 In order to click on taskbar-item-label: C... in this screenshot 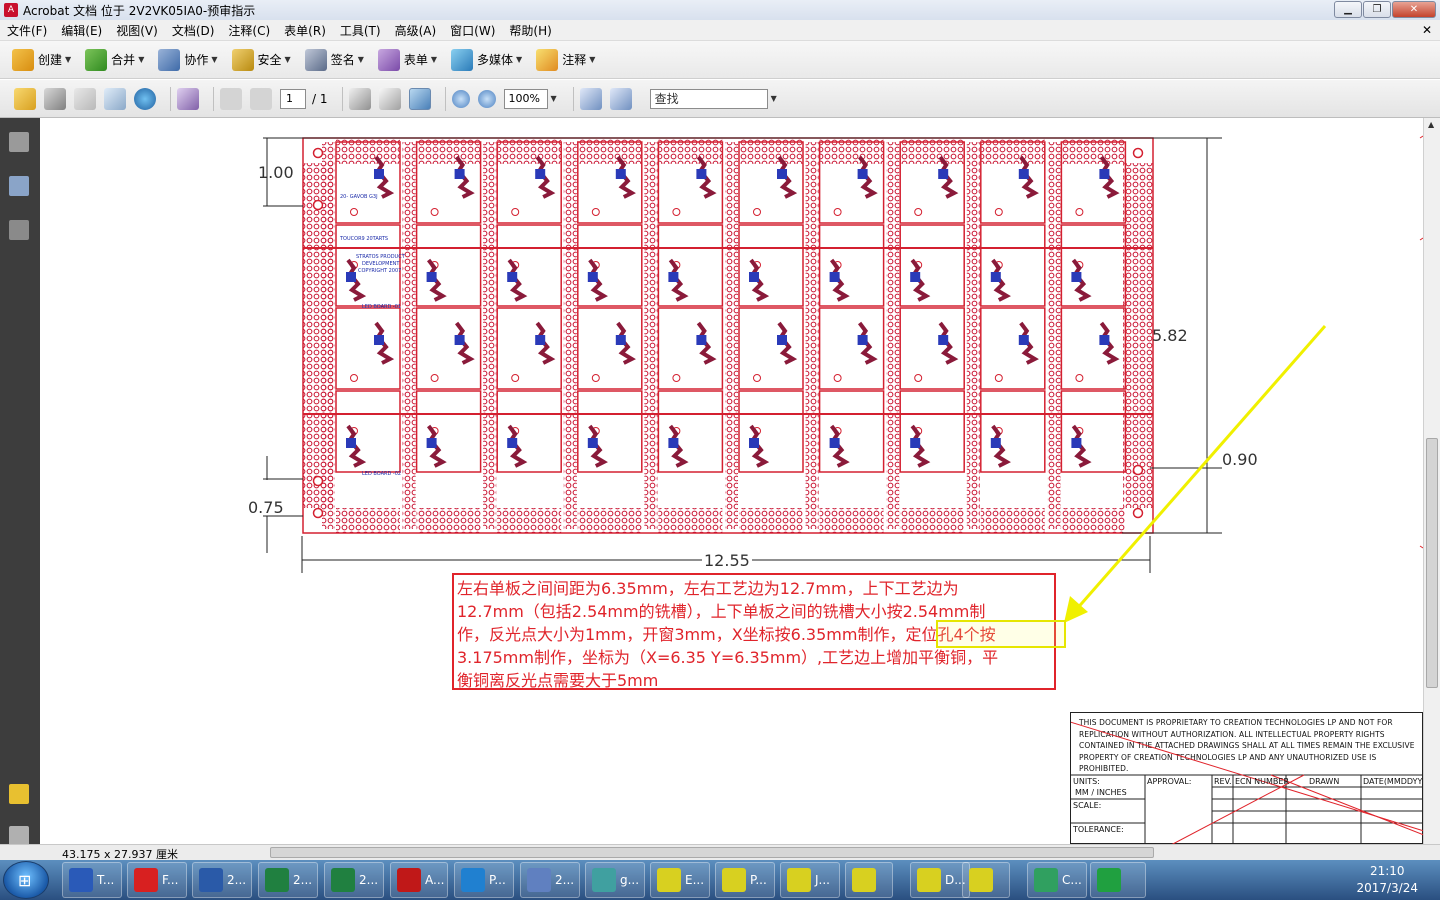, I will do `click(1072, 880)`.